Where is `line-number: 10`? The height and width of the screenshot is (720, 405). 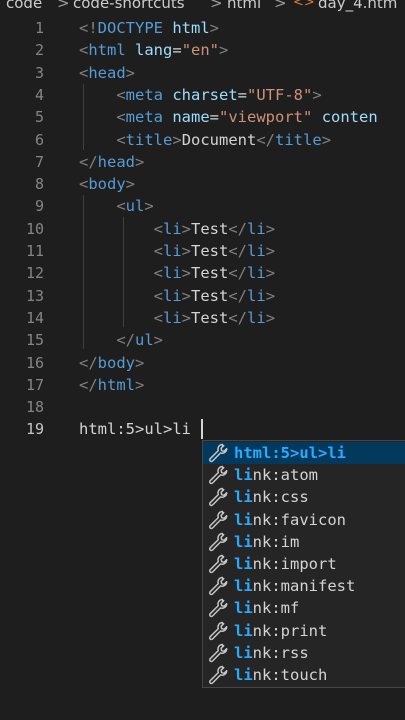
line-number: 10 is located at coordinates (34, 229).